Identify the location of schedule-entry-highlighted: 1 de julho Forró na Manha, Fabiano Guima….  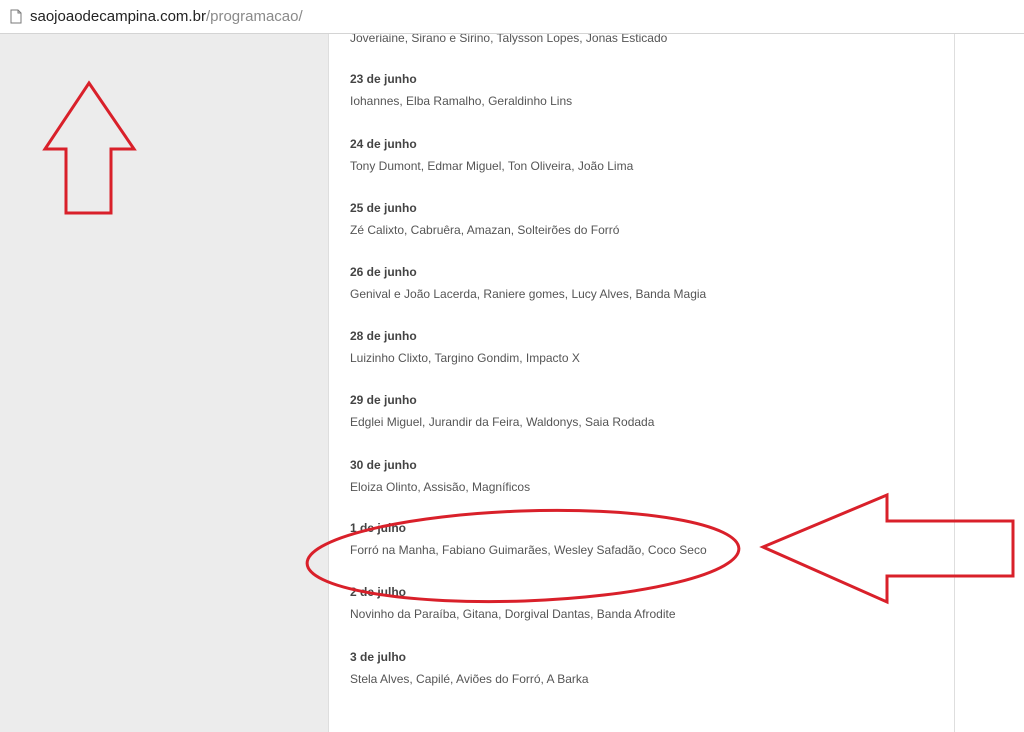
(528, 539).